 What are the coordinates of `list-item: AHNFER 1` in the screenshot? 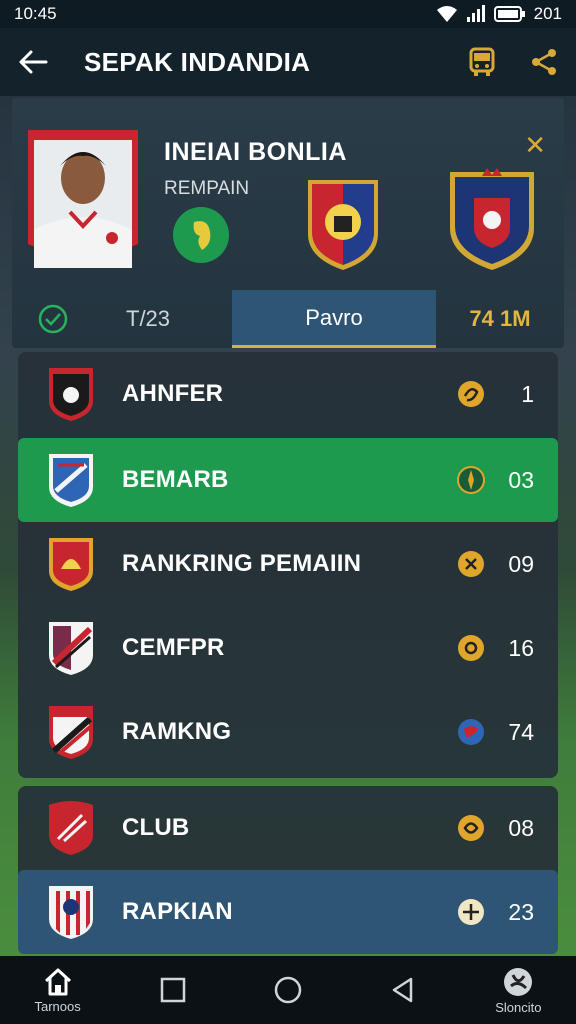 It's located at (288, 394).